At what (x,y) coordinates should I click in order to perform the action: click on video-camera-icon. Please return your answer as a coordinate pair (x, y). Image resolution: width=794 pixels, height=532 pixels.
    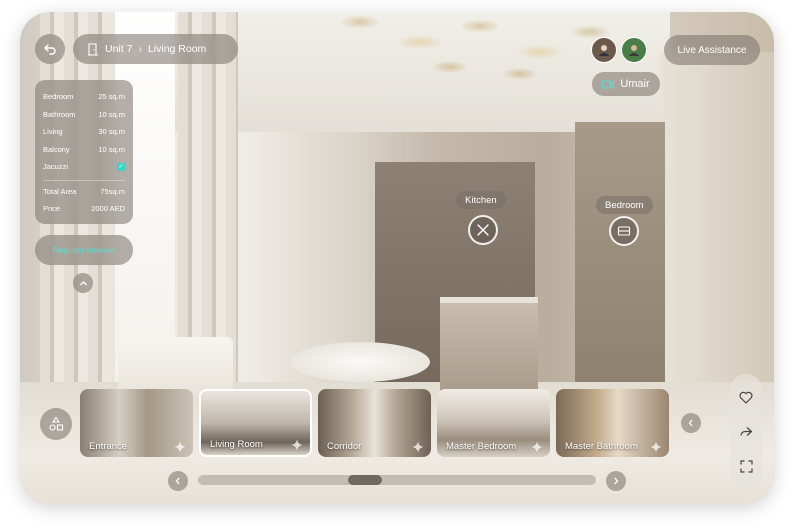
    Looking at the image, I should click on (608, 84).